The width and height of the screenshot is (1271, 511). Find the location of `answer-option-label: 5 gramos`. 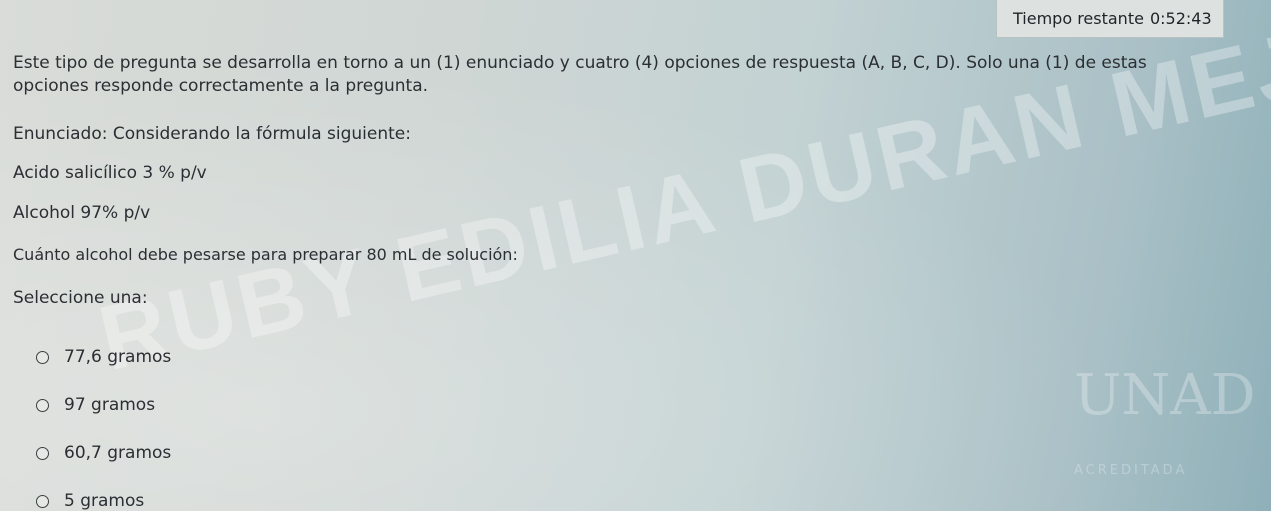

answer-option-label: 5 gramos is located at coordinates (104, 501).